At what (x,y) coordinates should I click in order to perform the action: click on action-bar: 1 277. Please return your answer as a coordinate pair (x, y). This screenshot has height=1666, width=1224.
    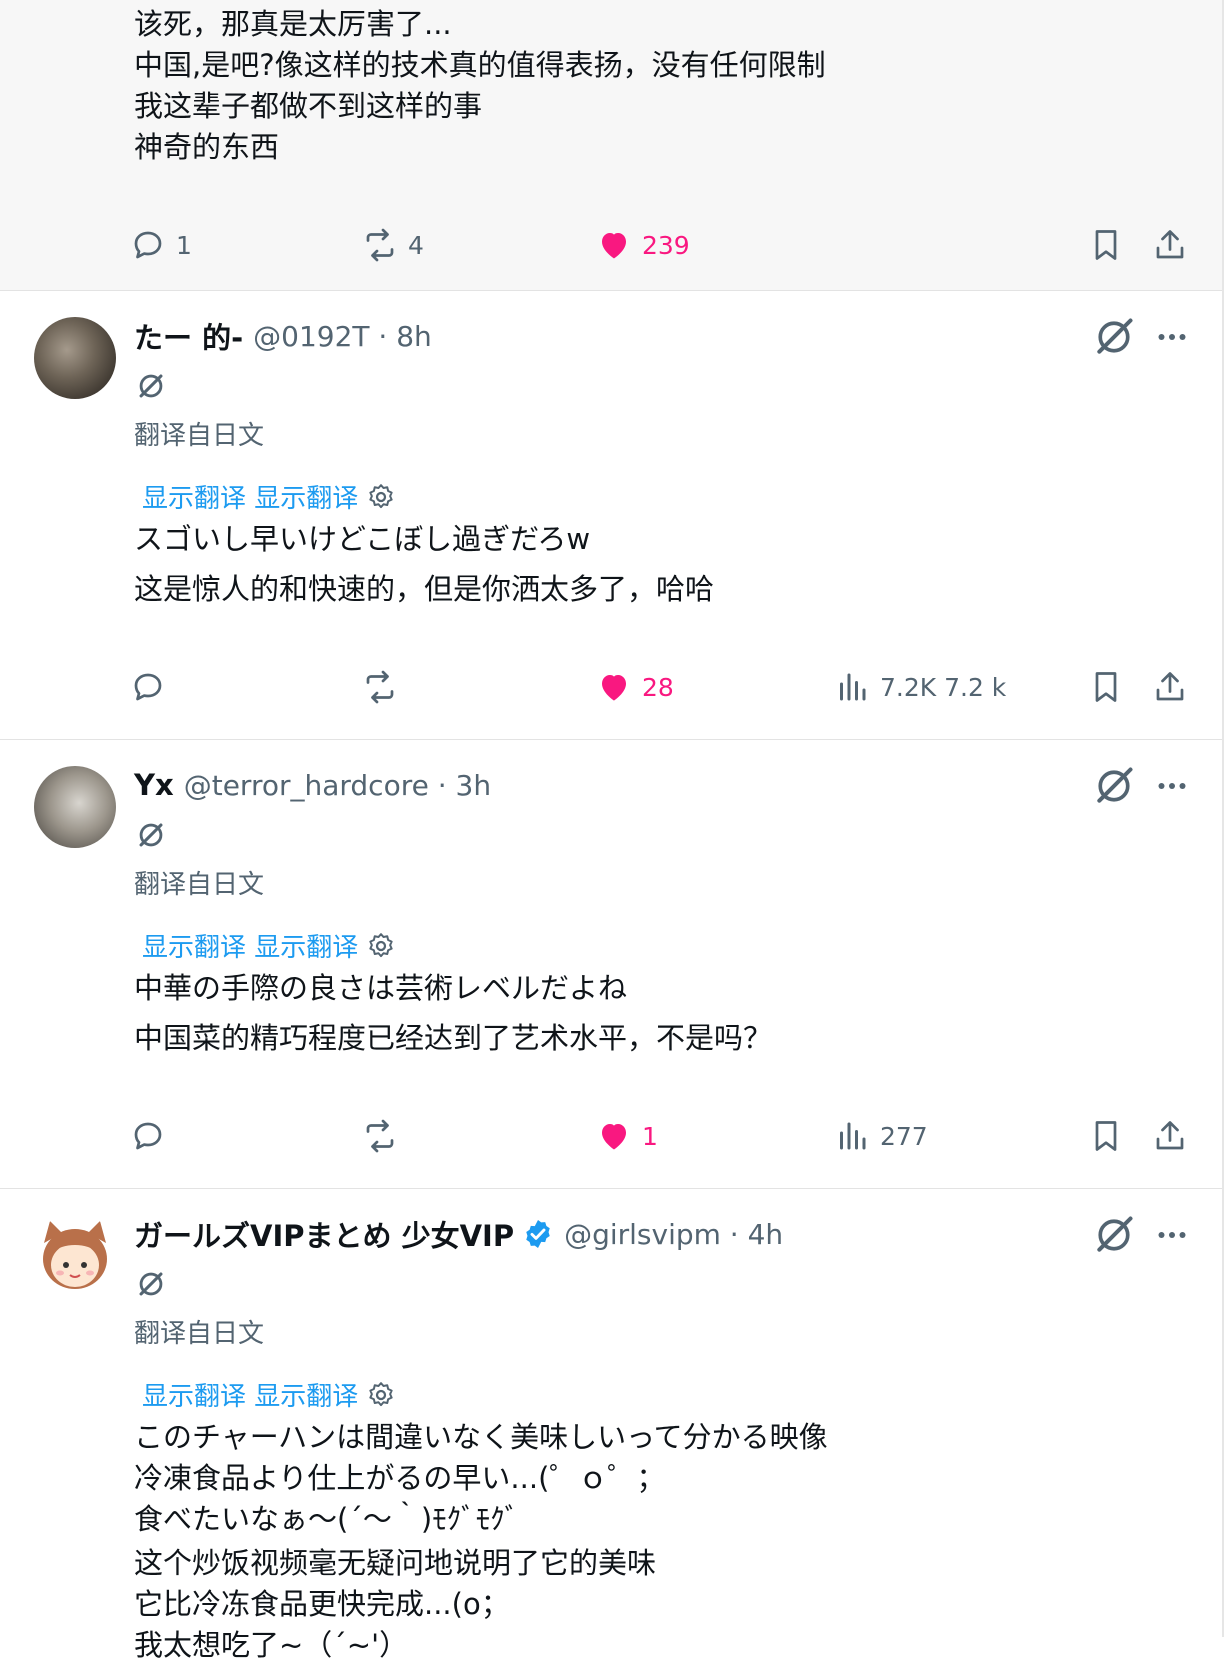
    Looking at the image, I should click on (611, 1136).